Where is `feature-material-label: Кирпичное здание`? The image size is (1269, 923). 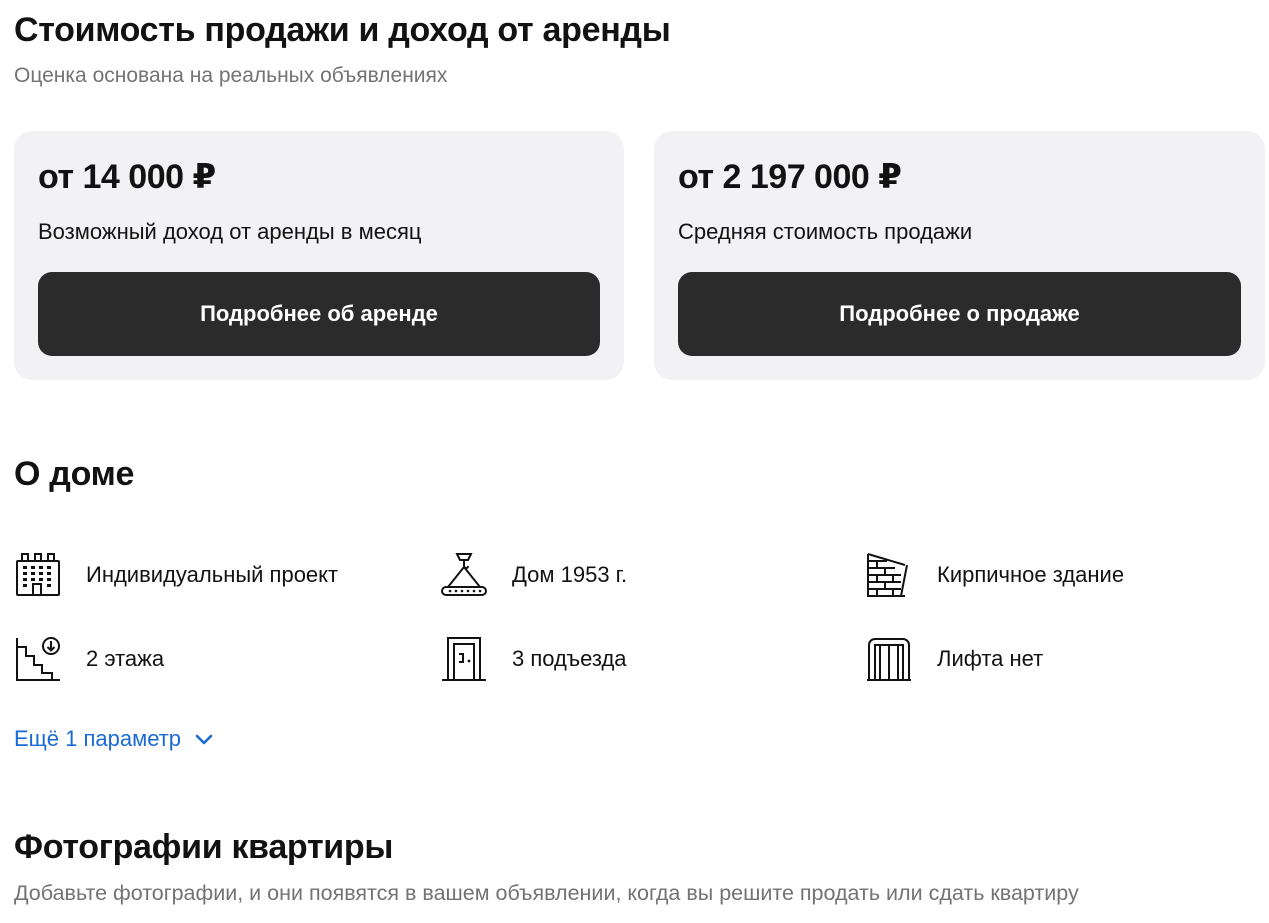 feature-material-label: Кирпичное здание is located at coordinates (1031, 574).